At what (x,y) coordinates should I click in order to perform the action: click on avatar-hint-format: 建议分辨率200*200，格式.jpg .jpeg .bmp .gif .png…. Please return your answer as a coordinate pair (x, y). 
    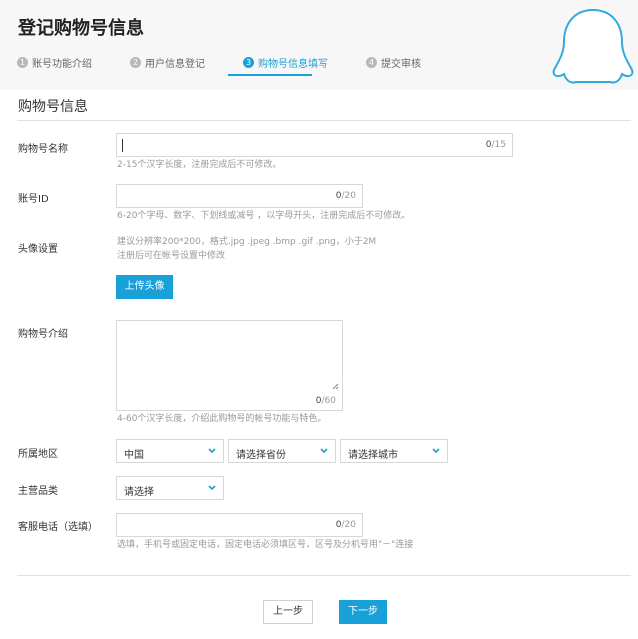
    Looking at the image, I should click on (247, 242).